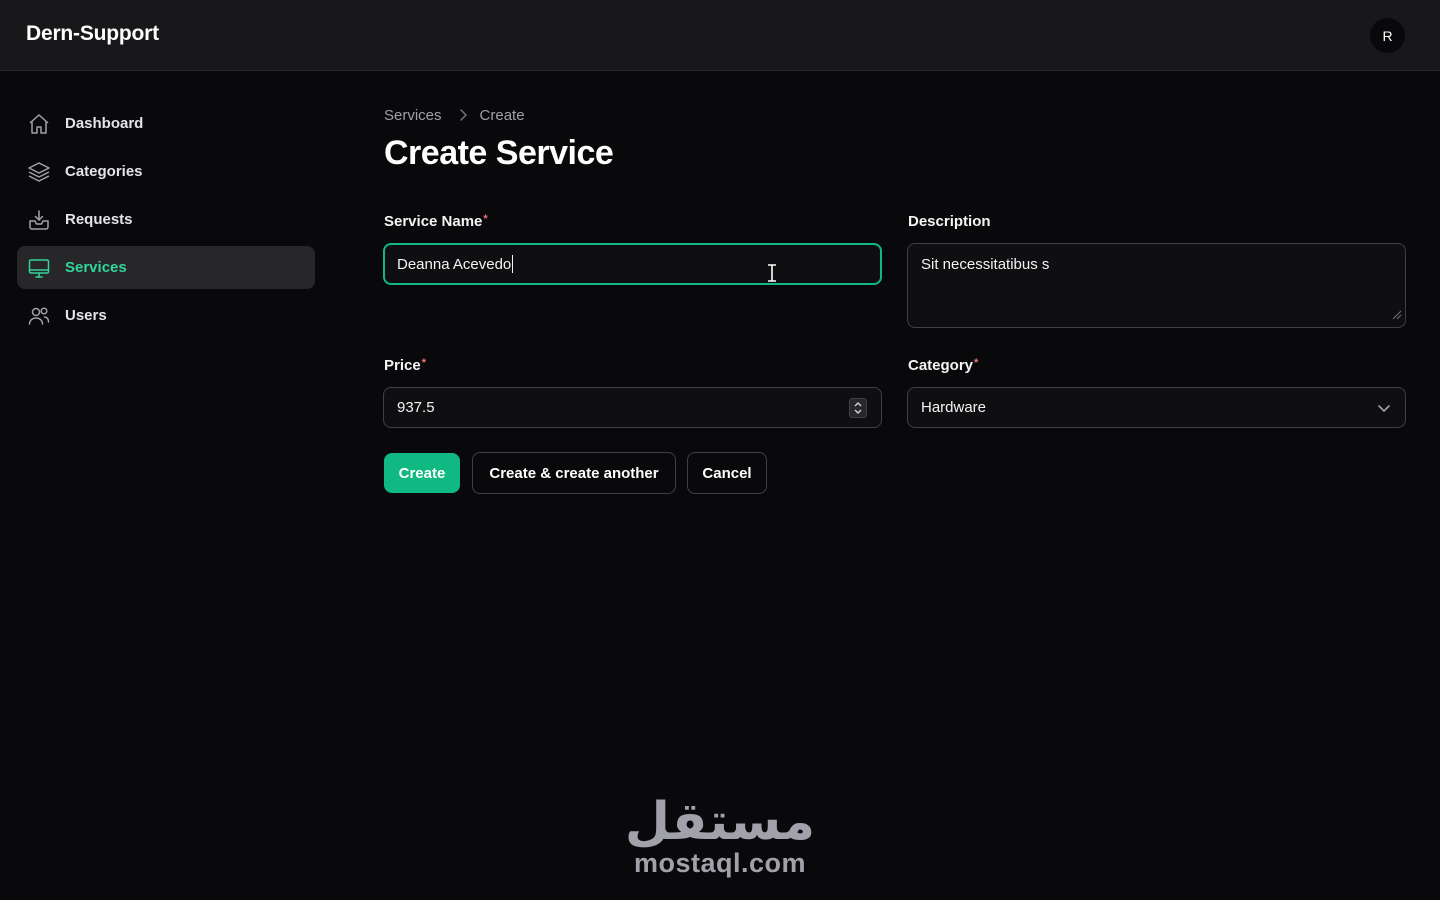  Describe the element at coordinates (166, 171) in the screenshot. I see `sidebar-item-categories: Categories` at that location.